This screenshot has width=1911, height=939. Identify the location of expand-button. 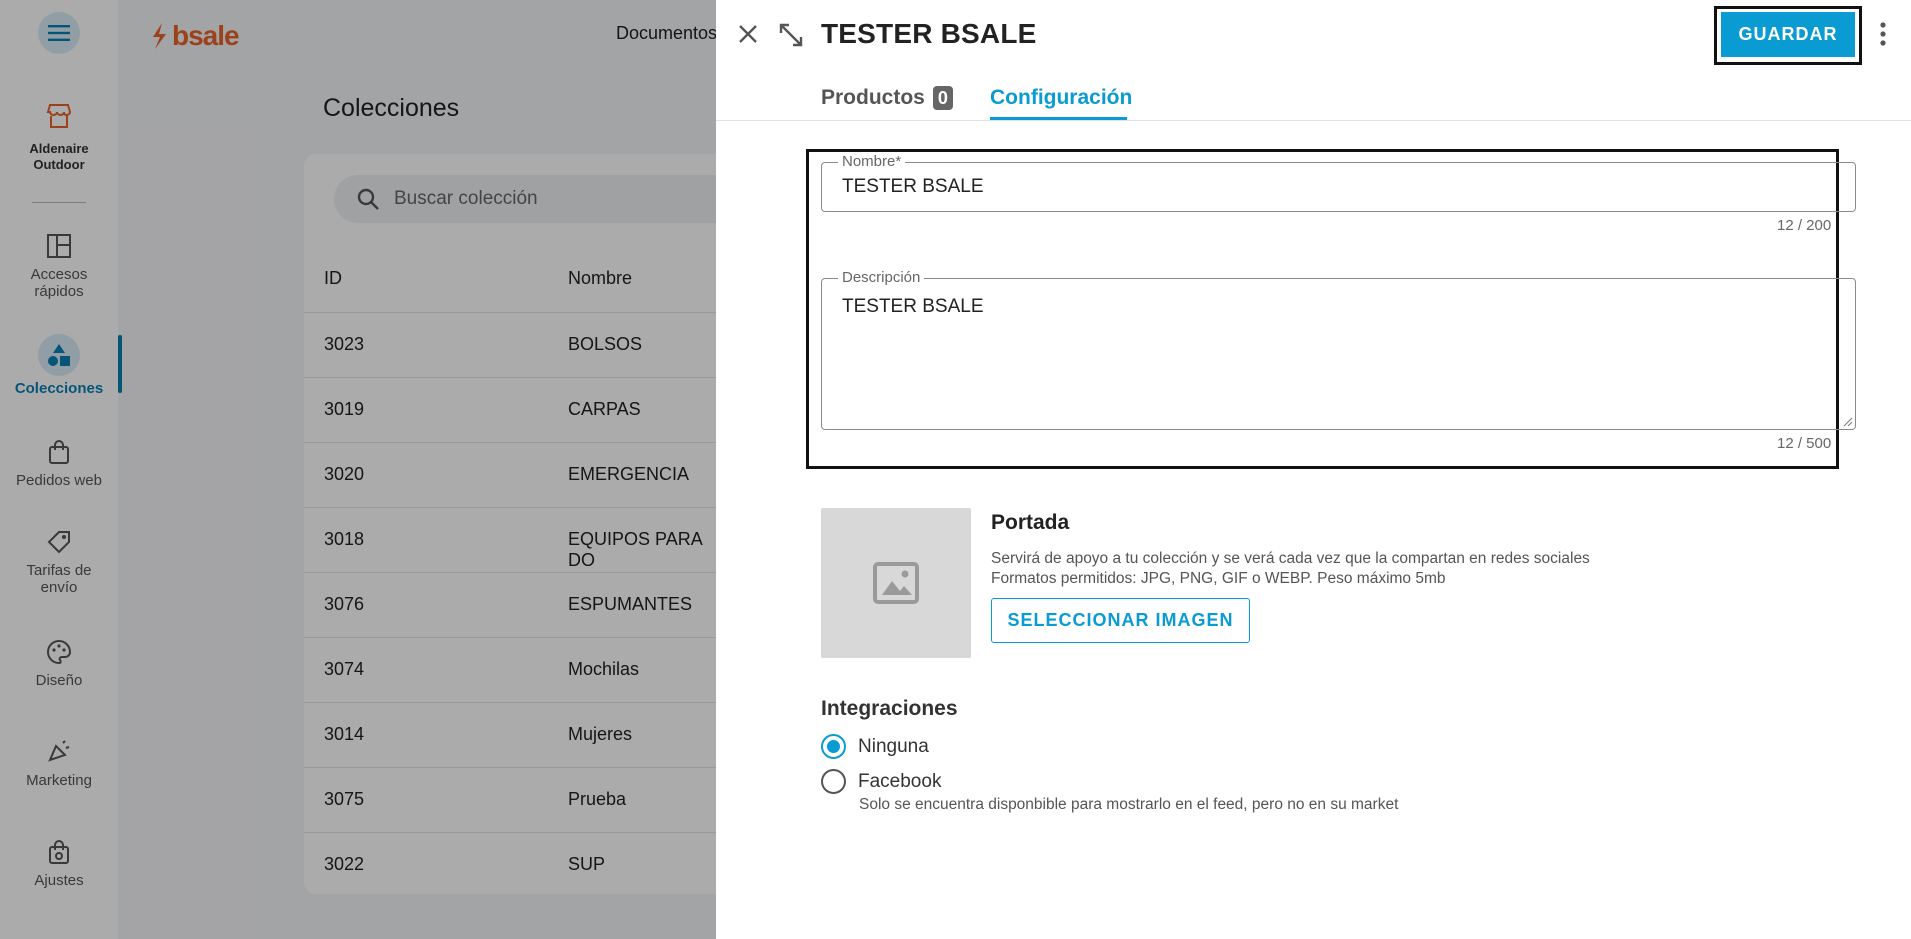
(791, 37).